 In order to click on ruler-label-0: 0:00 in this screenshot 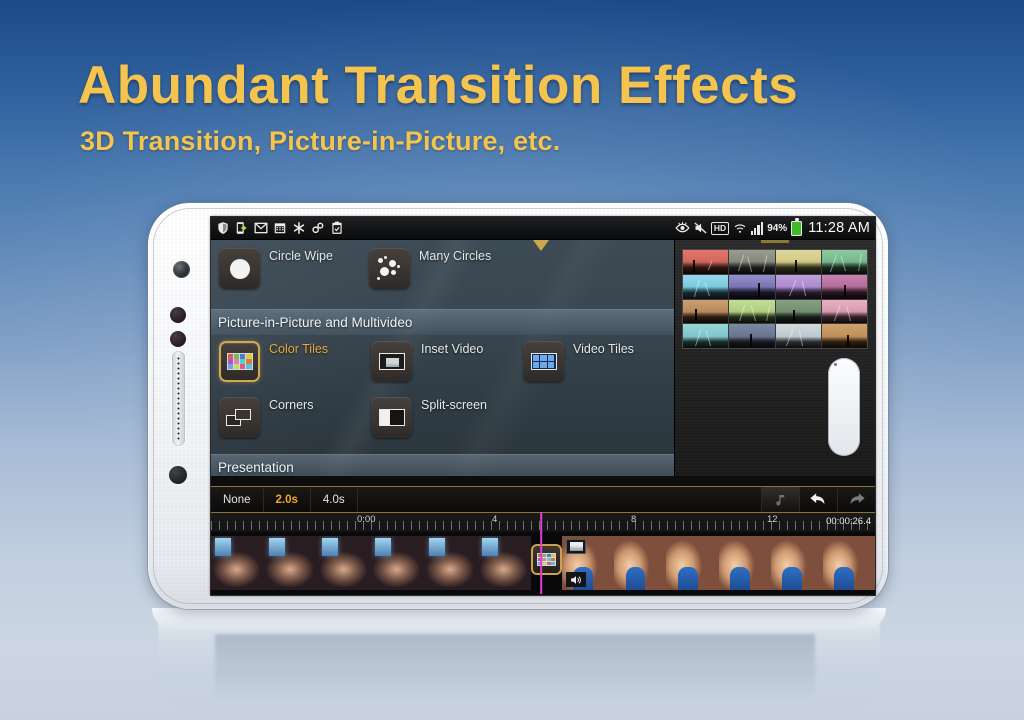, I will do `click(366, 519)`.